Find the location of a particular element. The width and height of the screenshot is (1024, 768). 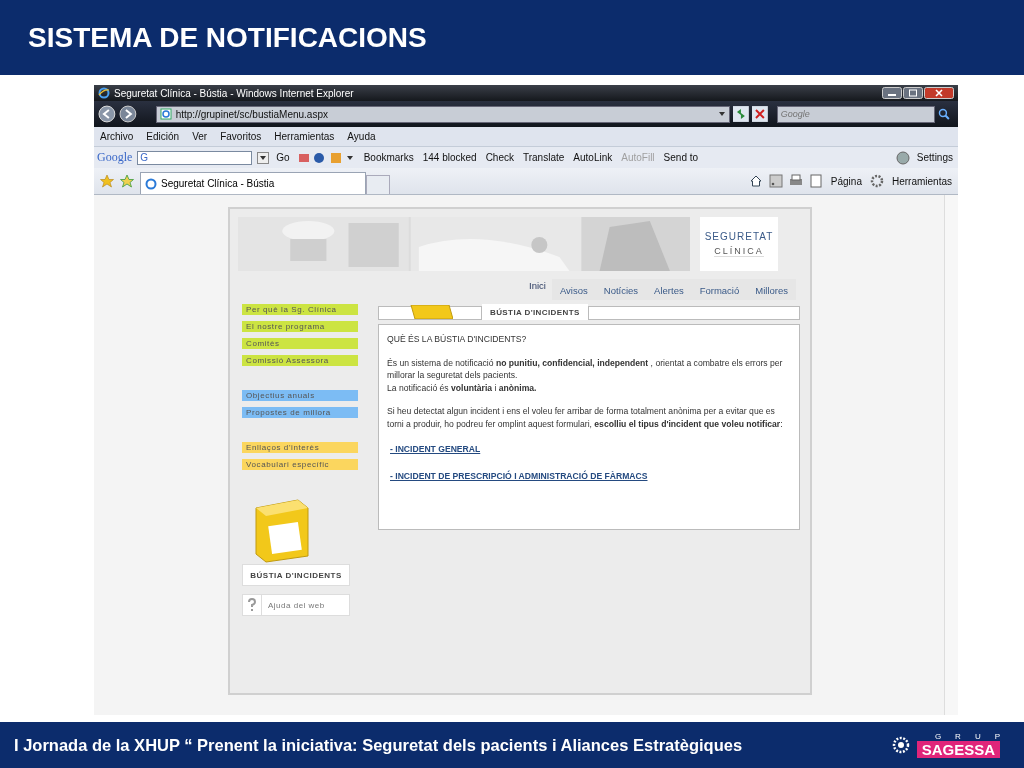

sidebar-link: Vocabulari específic is located at coordinates (300, 464).